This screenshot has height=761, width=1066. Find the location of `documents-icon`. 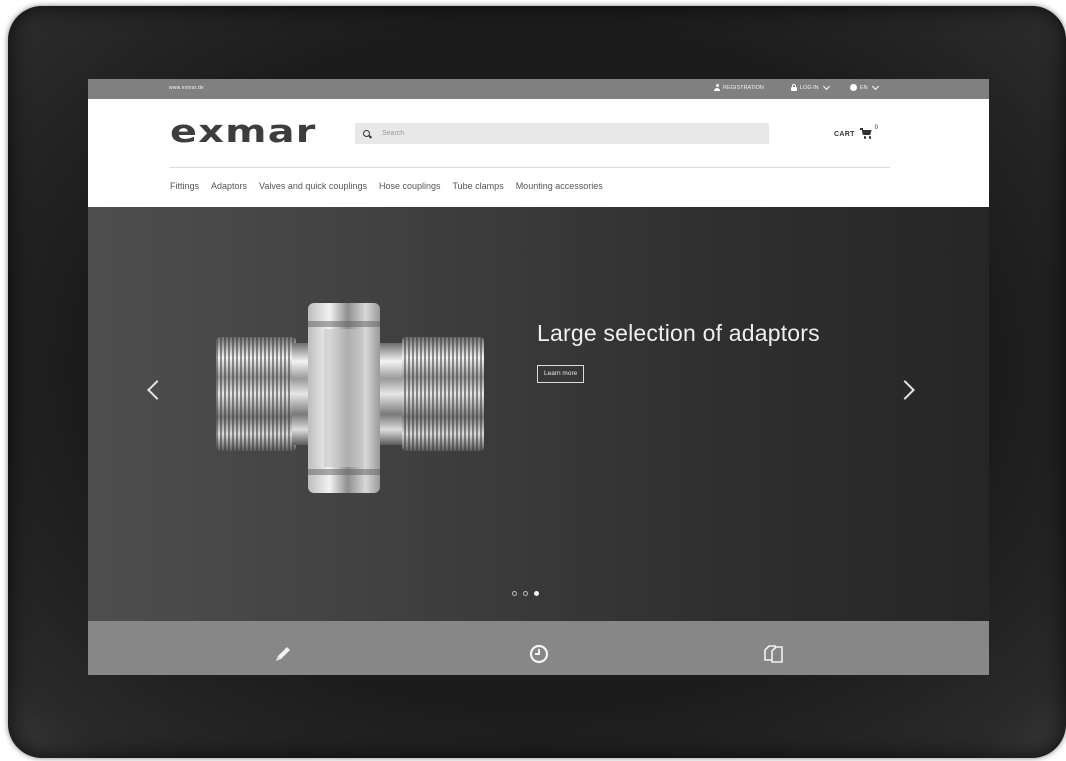

documents-icon is located at coordinates (773, 654).